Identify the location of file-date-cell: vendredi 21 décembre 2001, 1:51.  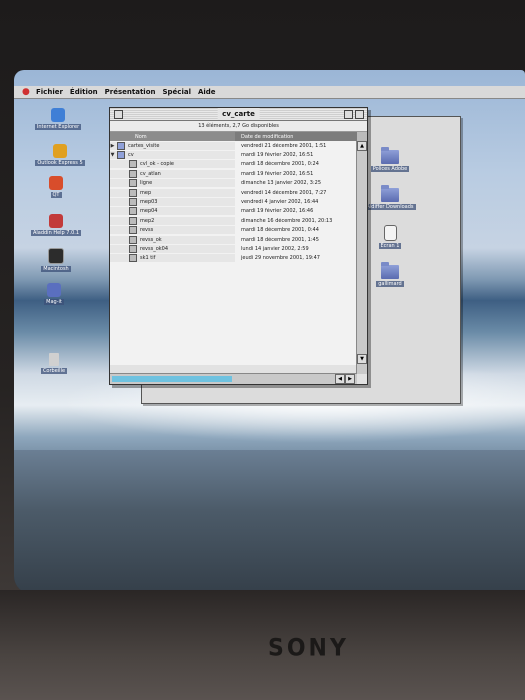
(284, 145).